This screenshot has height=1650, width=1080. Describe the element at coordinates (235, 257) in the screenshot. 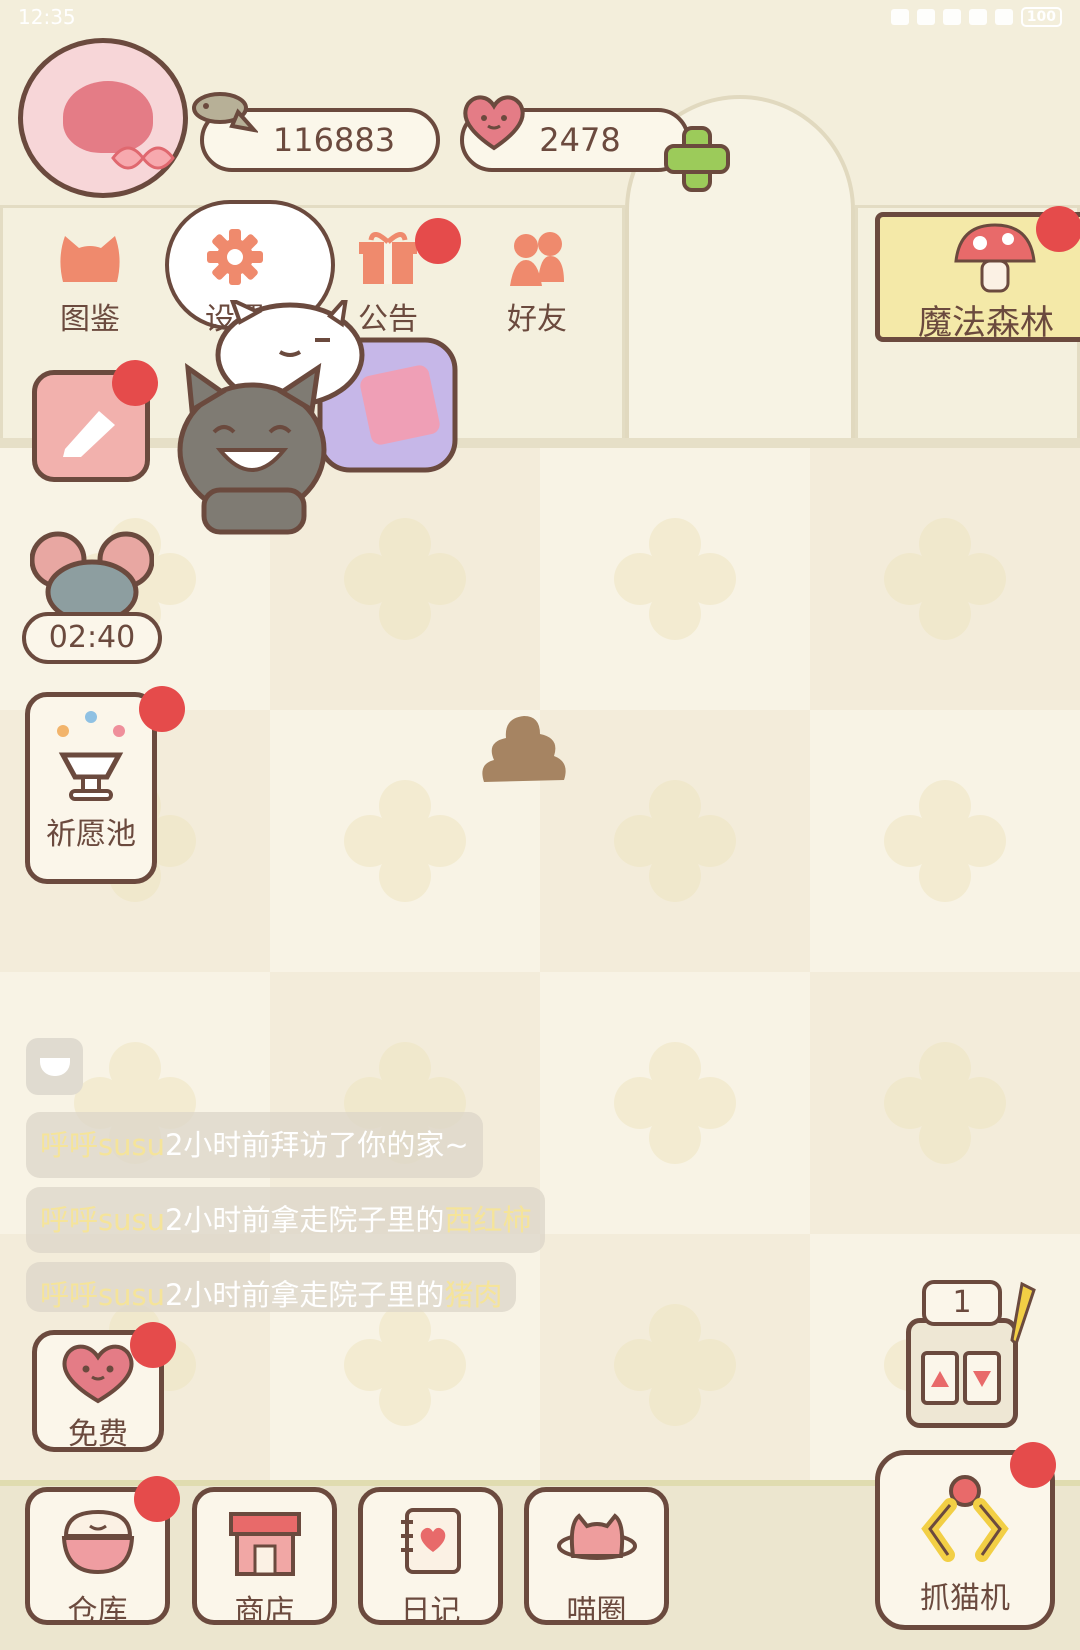

I see `gear-icon` at that location.